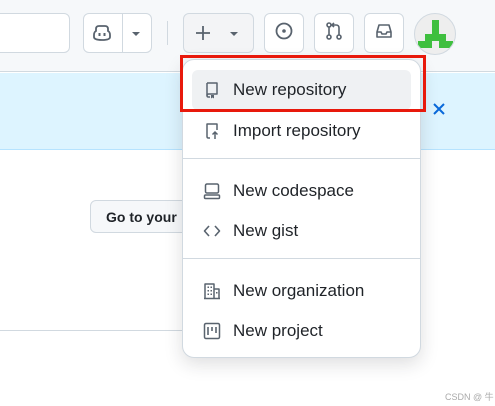  I want to click on header-divider, so click(167, 33).